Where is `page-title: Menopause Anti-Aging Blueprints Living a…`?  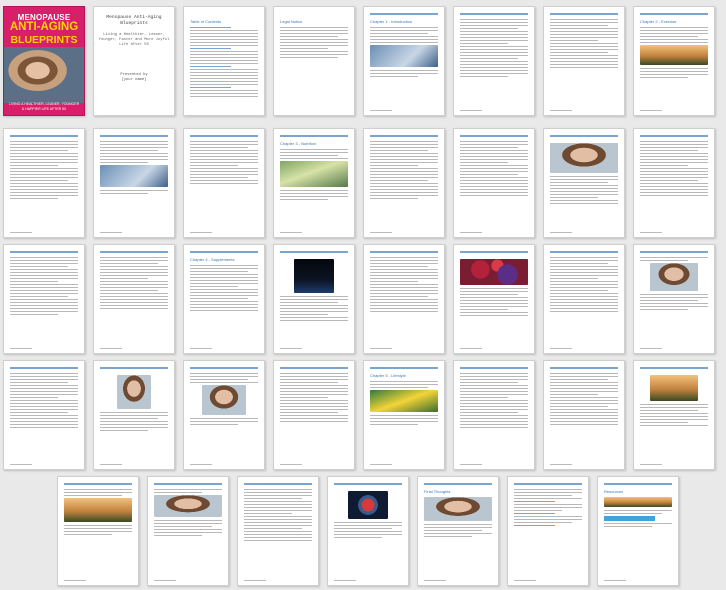 page-title: Menopause Anti-Aging Blueprints Living a… is located at coordinates (134, 61).